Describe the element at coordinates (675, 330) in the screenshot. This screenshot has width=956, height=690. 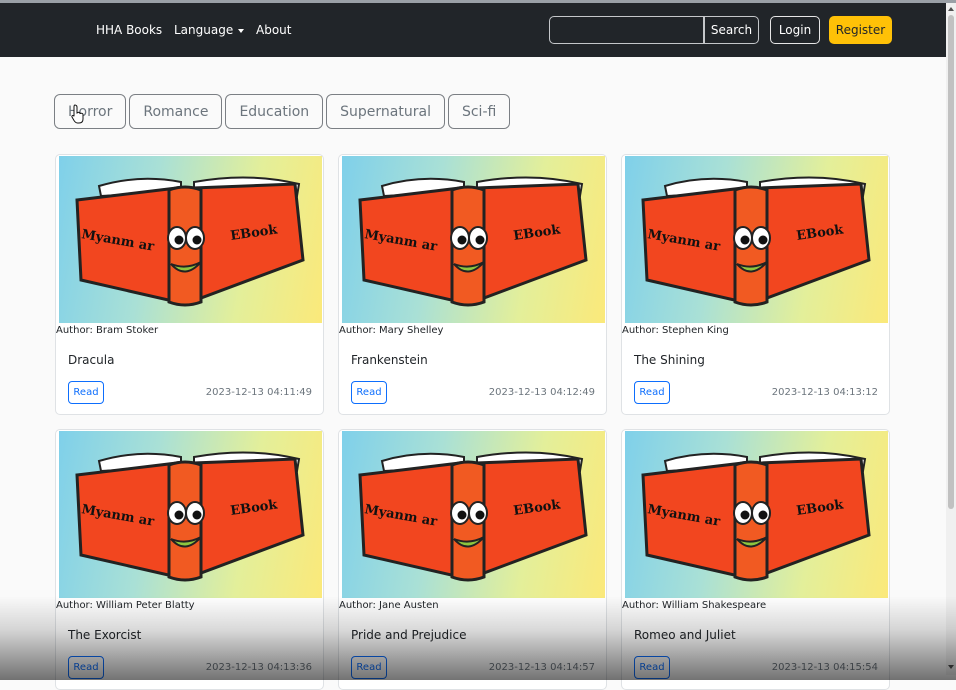
I see `book-author: Author: Stephen King` at that location.